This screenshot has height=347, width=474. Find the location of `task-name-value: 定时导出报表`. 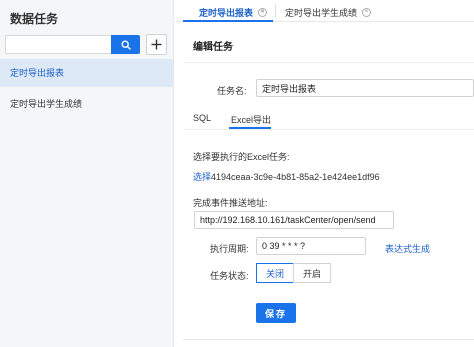

task-name-value: 定时导出报表 is located at coordinates (289, 88).